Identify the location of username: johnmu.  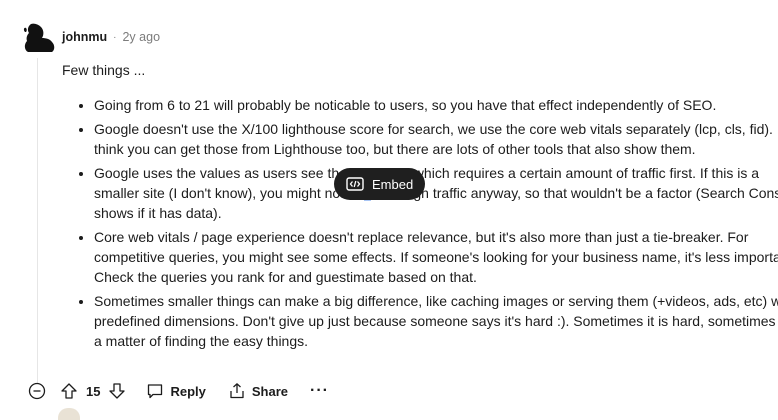
(84, 37).